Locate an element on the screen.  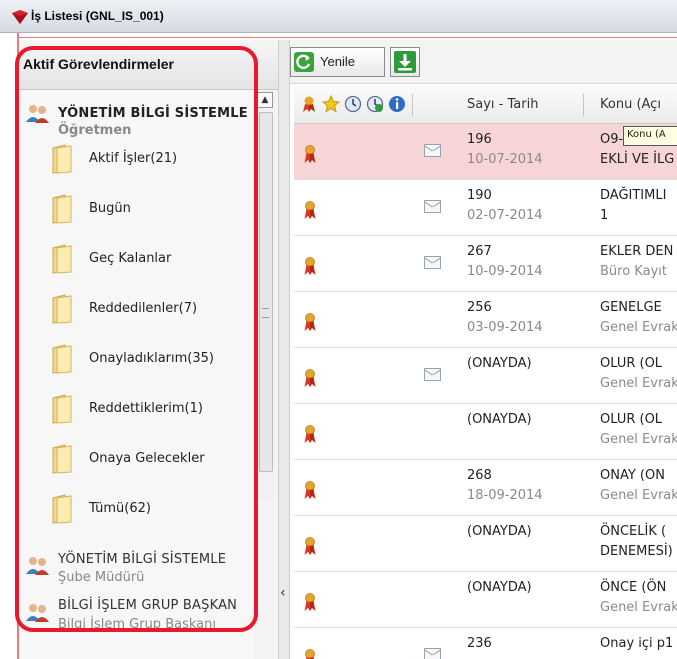
frame-line is located at coordinates (347, 37).